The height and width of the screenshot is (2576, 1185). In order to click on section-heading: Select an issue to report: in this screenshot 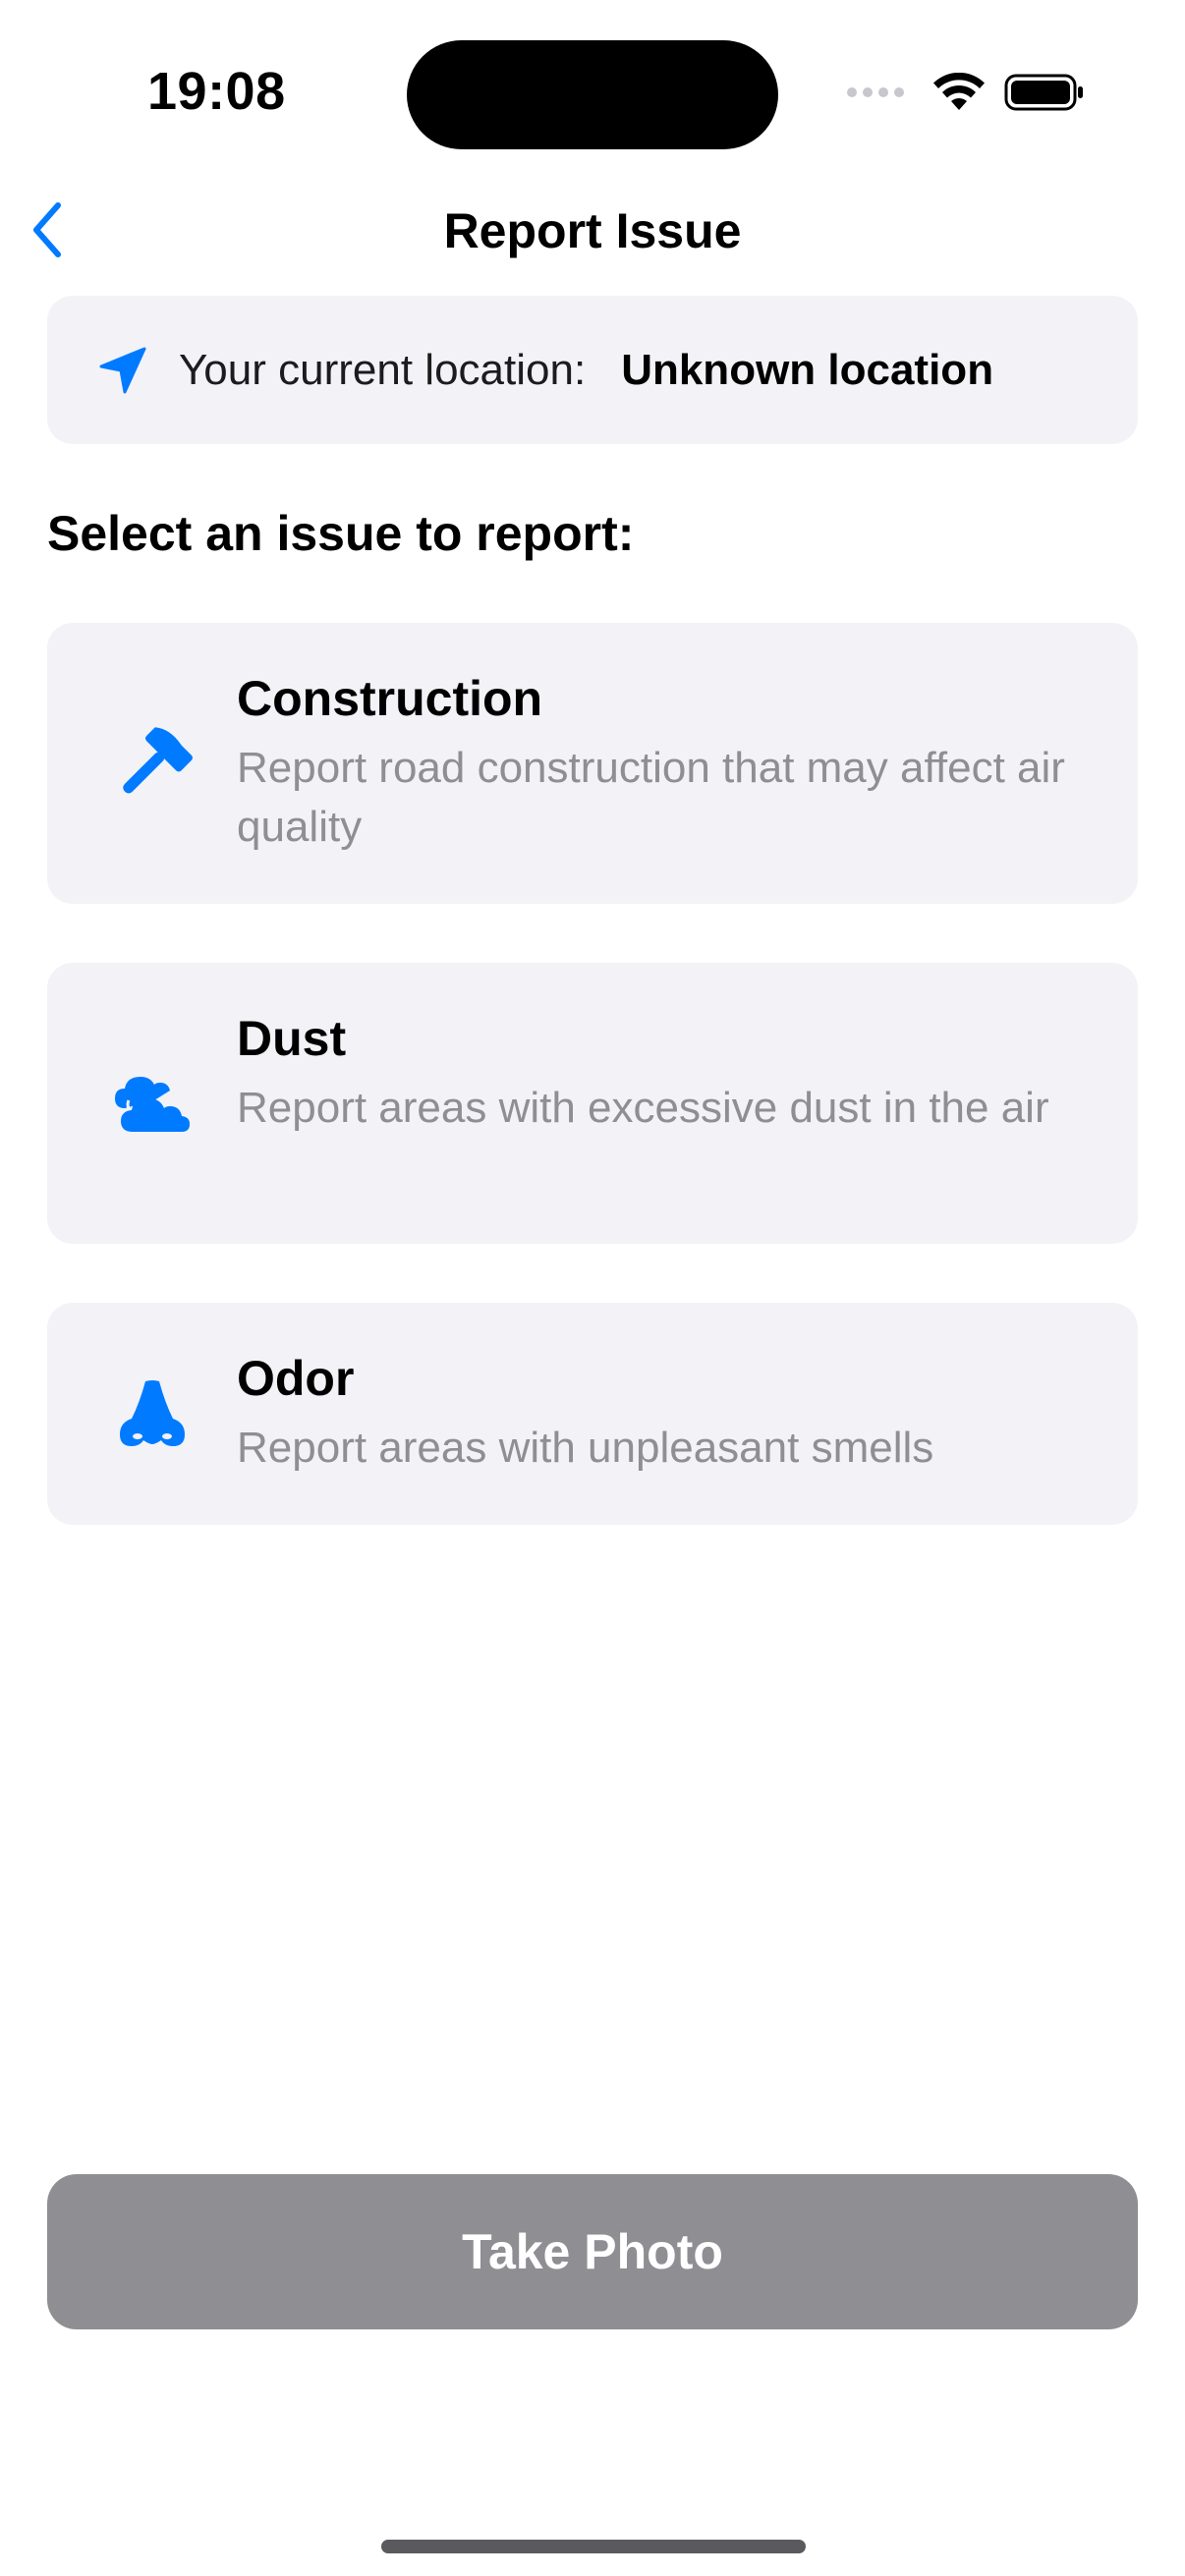, I will do `click(341, 533)`.